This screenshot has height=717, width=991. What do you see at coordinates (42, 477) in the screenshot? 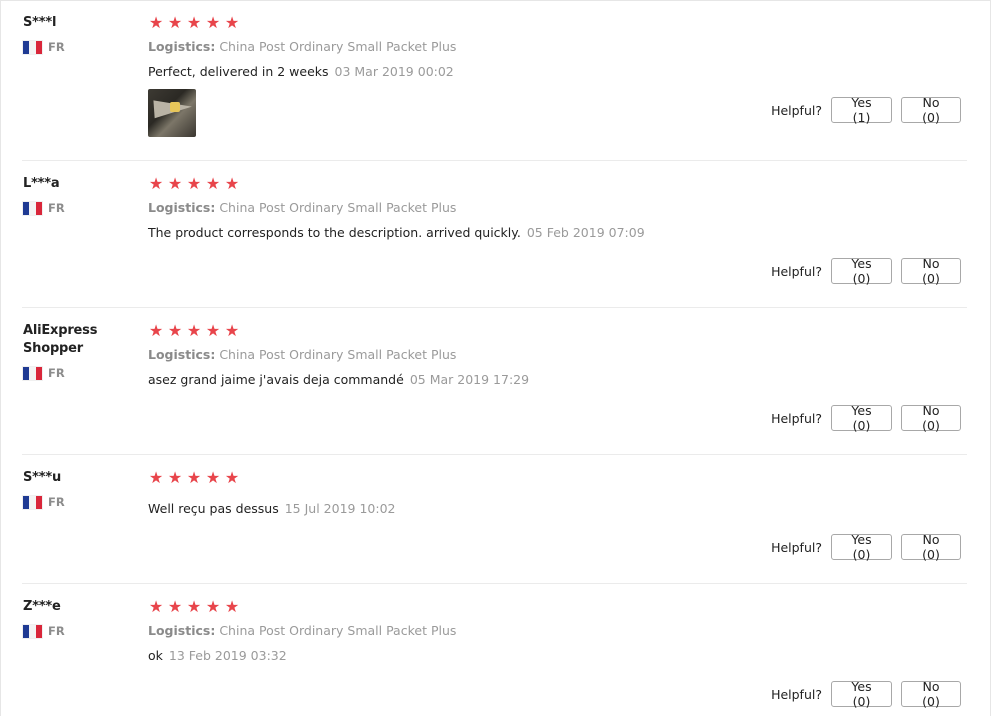
I see `reviewer-name: S***u` at bounding box center [42, 477].